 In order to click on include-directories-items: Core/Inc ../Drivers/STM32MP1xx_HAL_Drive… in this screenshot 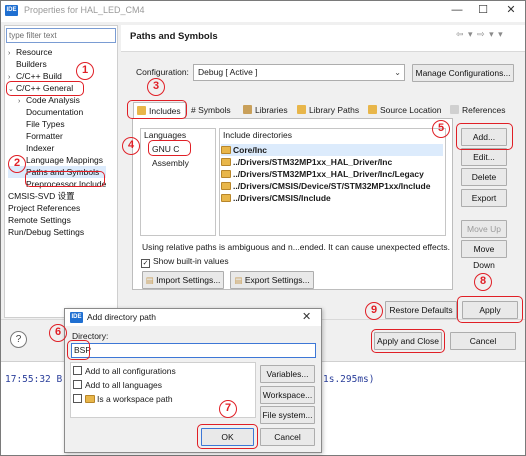, I will do `click(332, 174)`.